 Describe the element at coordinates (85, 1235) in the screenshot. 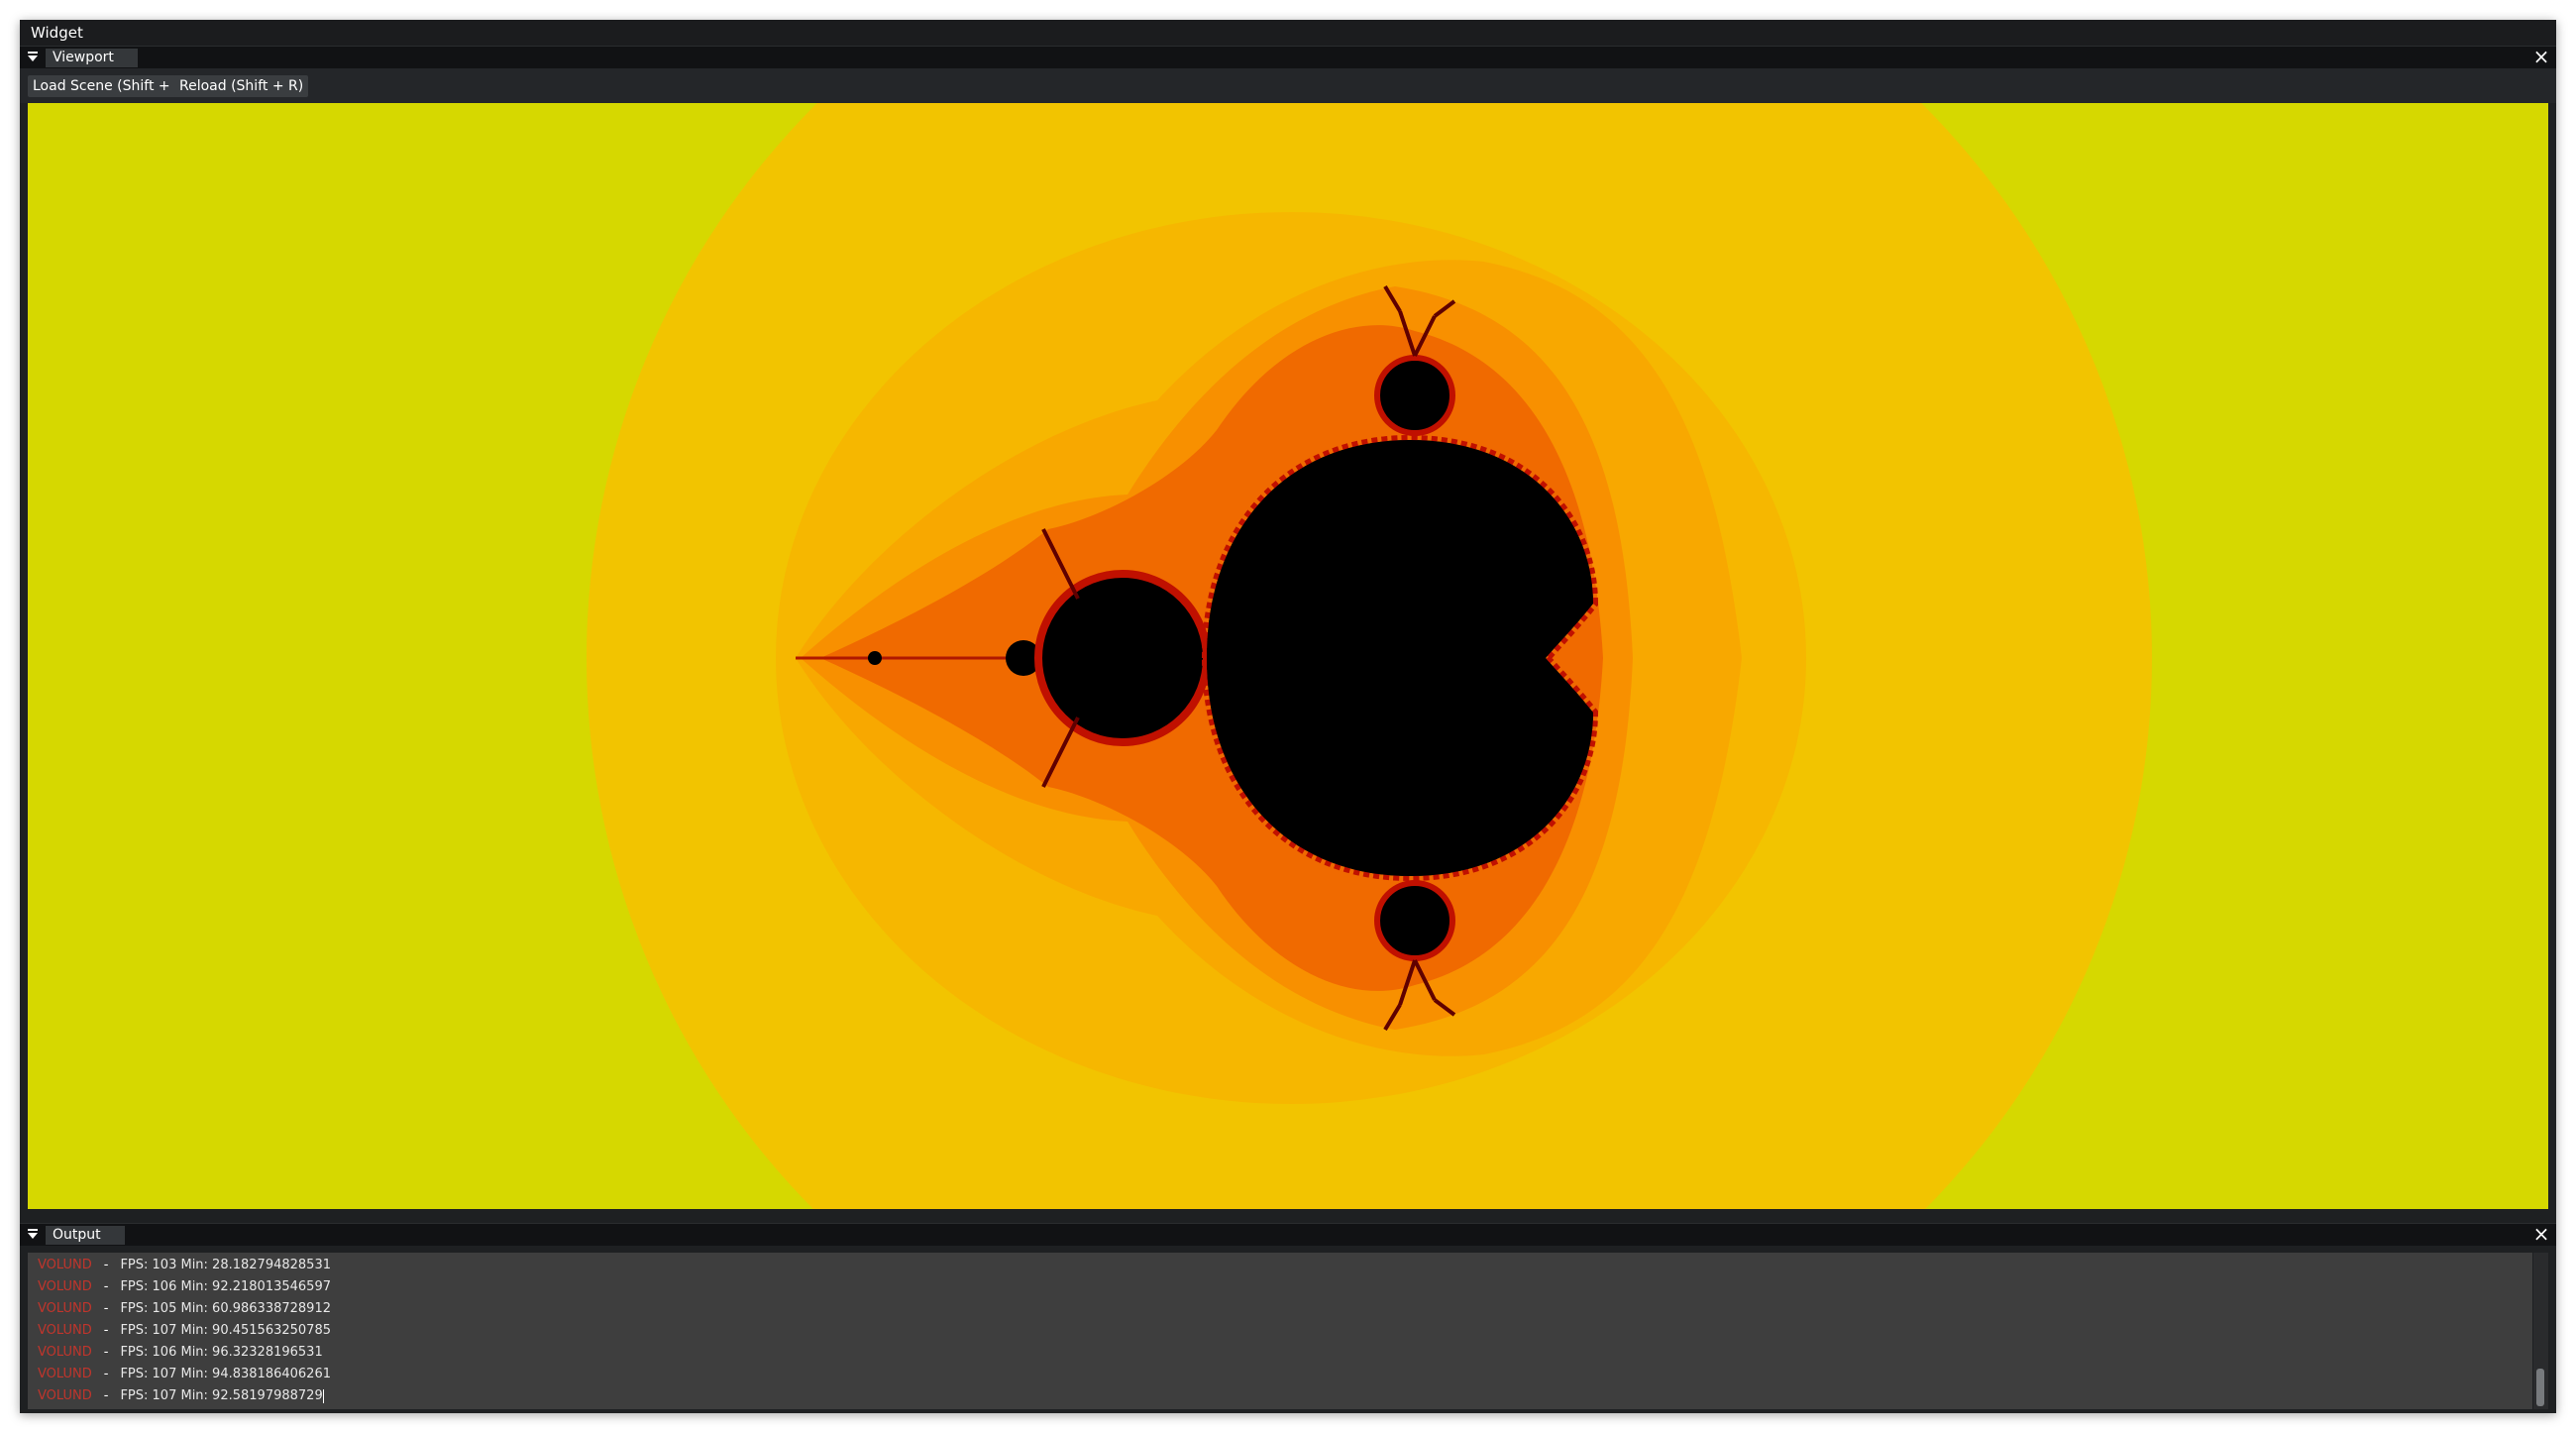

I see `tab-output: Output` at that location.